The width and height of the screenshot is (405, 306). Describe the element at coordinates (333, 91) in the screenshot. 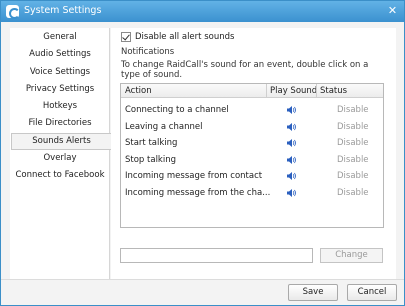

I see `column-header-status: Status` at that location.